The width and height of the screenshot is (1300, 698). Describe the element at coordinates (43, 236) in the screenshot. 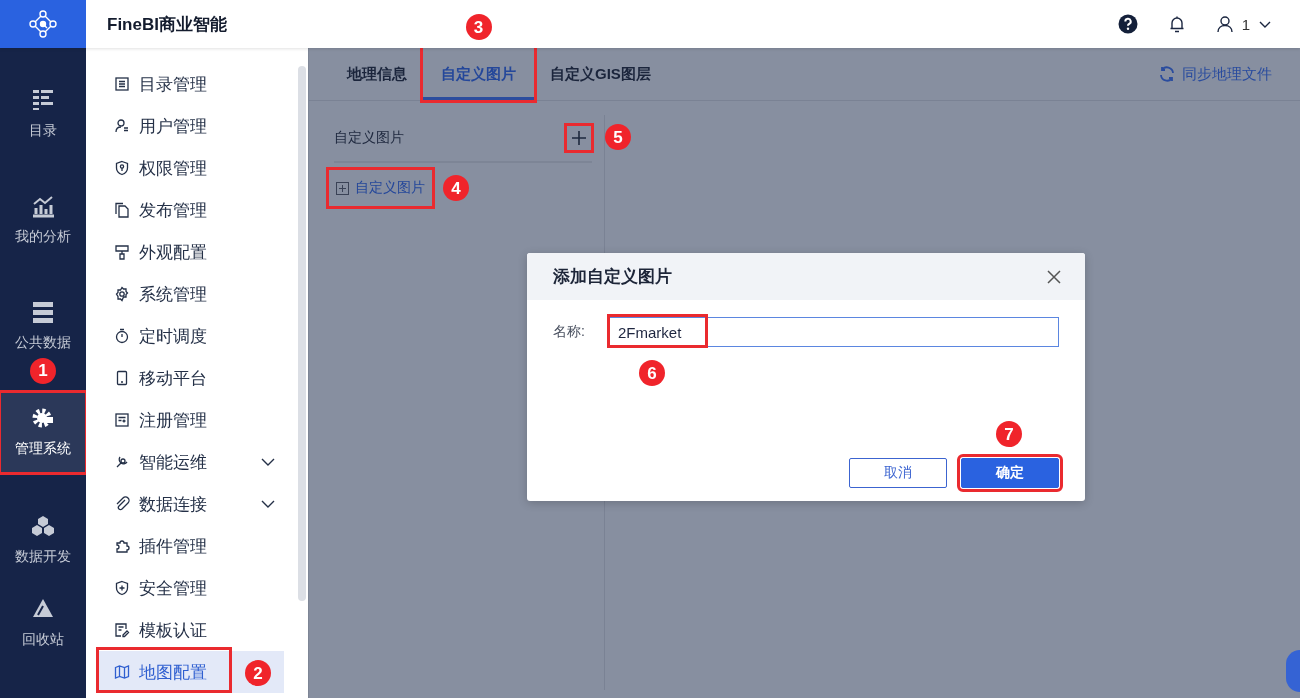

I see `nav-label: 我的分析` at that location.